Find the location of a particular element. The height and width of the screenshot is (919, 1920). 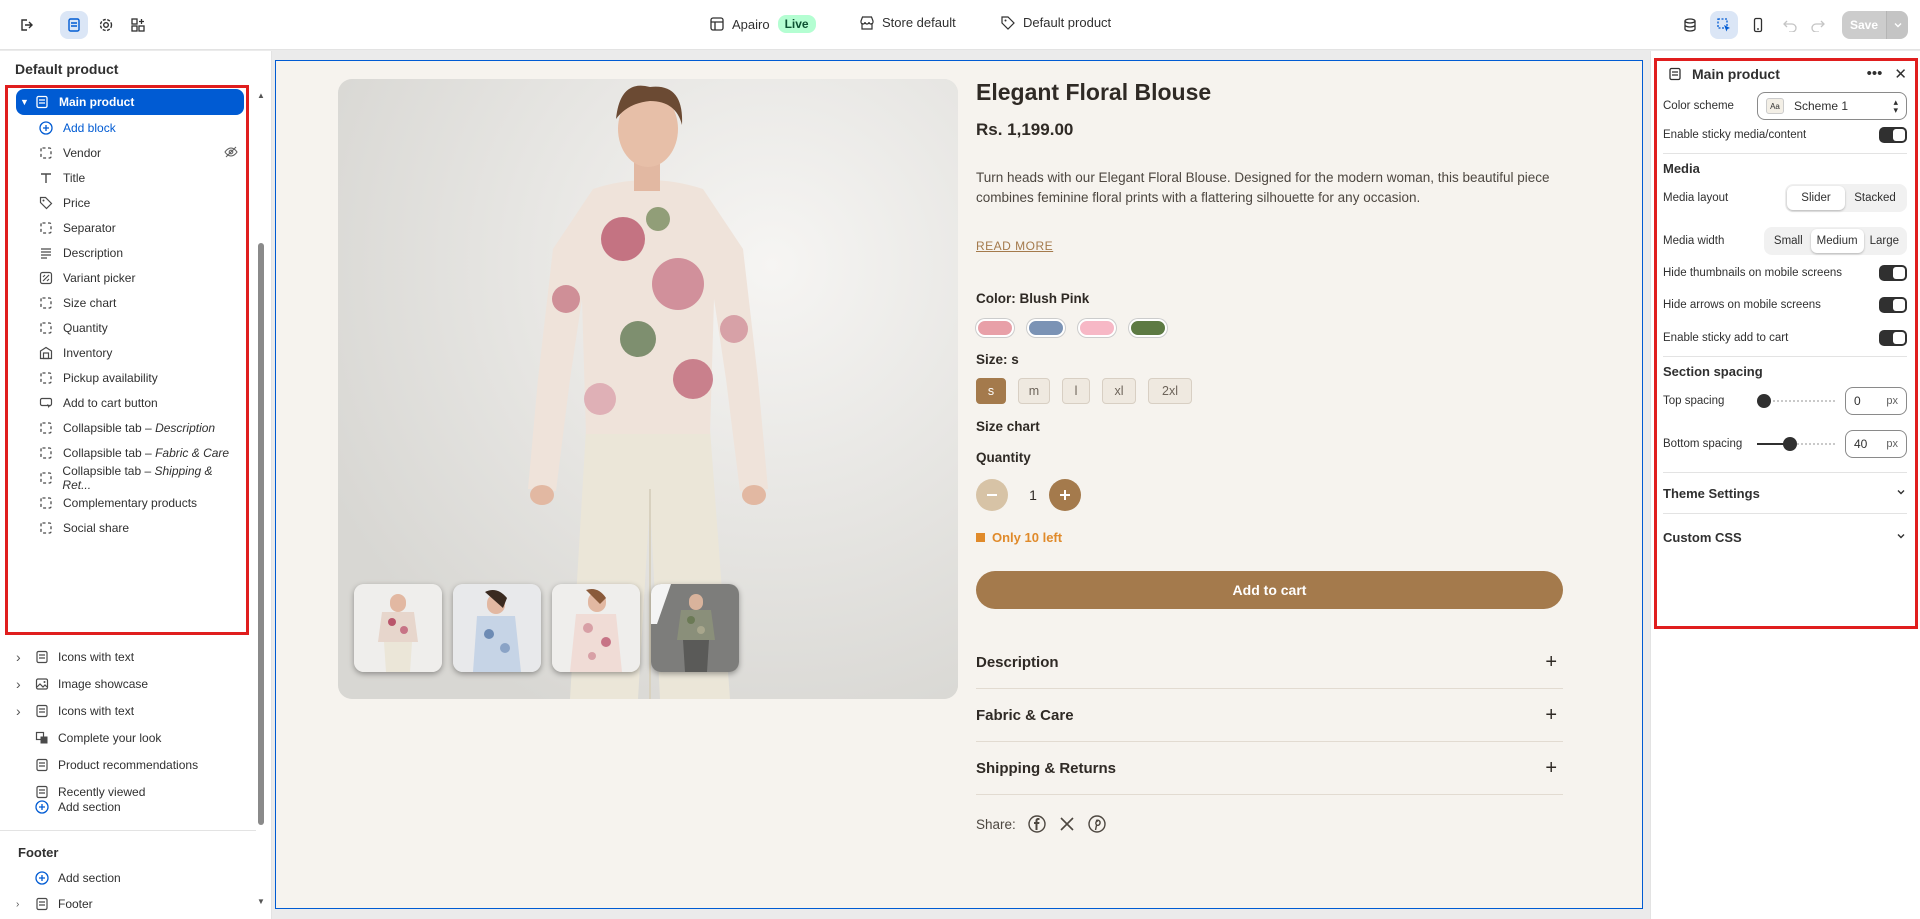

settings-title: Main product is located at coordinates (1736, 74).